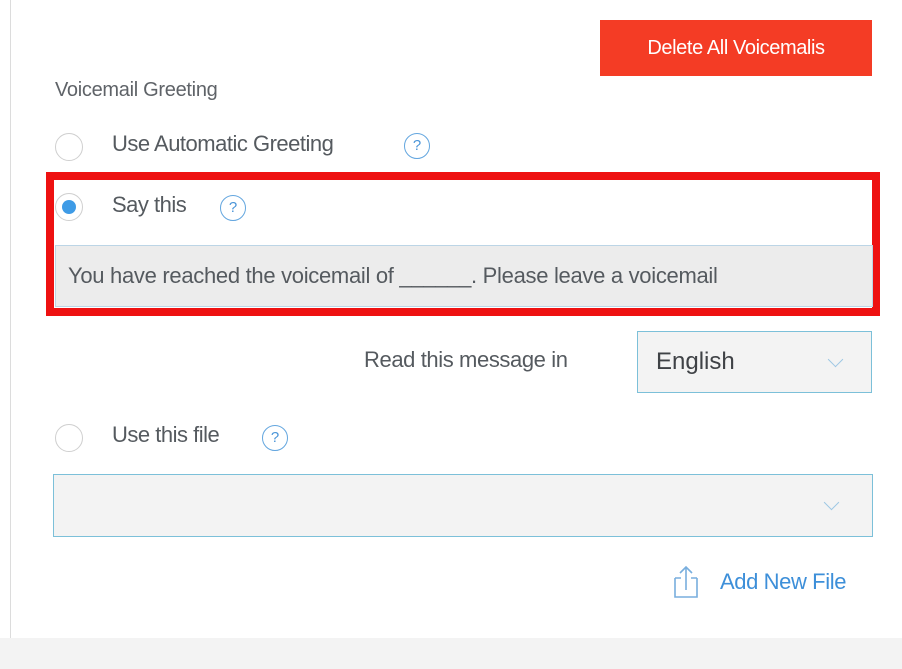 The height and width of the screenshot is (669, 902). What do you see at coordinates (149, 205) in the screenshot?
I see `say-this-label: Say this` at bounding box center [149, 205].